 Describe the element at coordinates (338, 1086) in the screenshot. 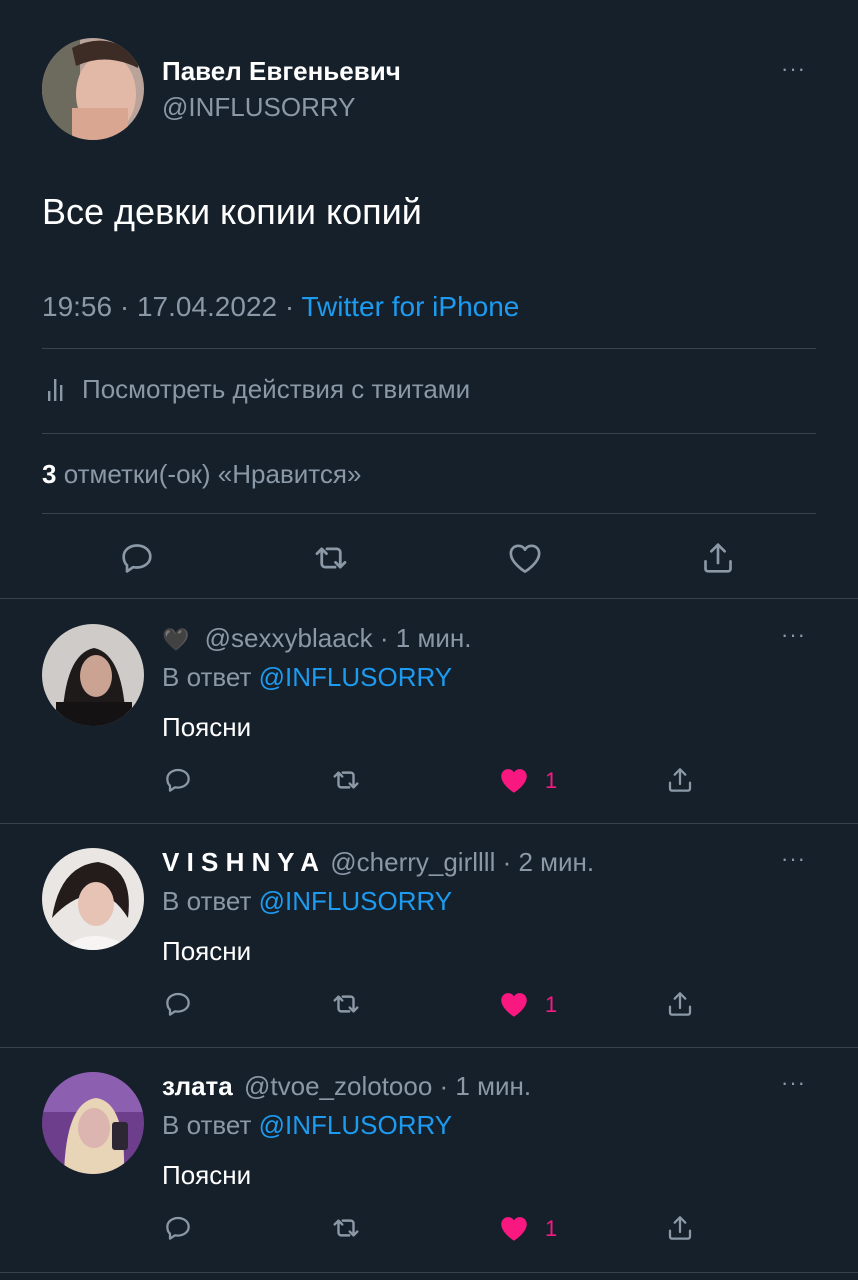

I see `reply-handle: @tvoe_zolotooo` at that location.